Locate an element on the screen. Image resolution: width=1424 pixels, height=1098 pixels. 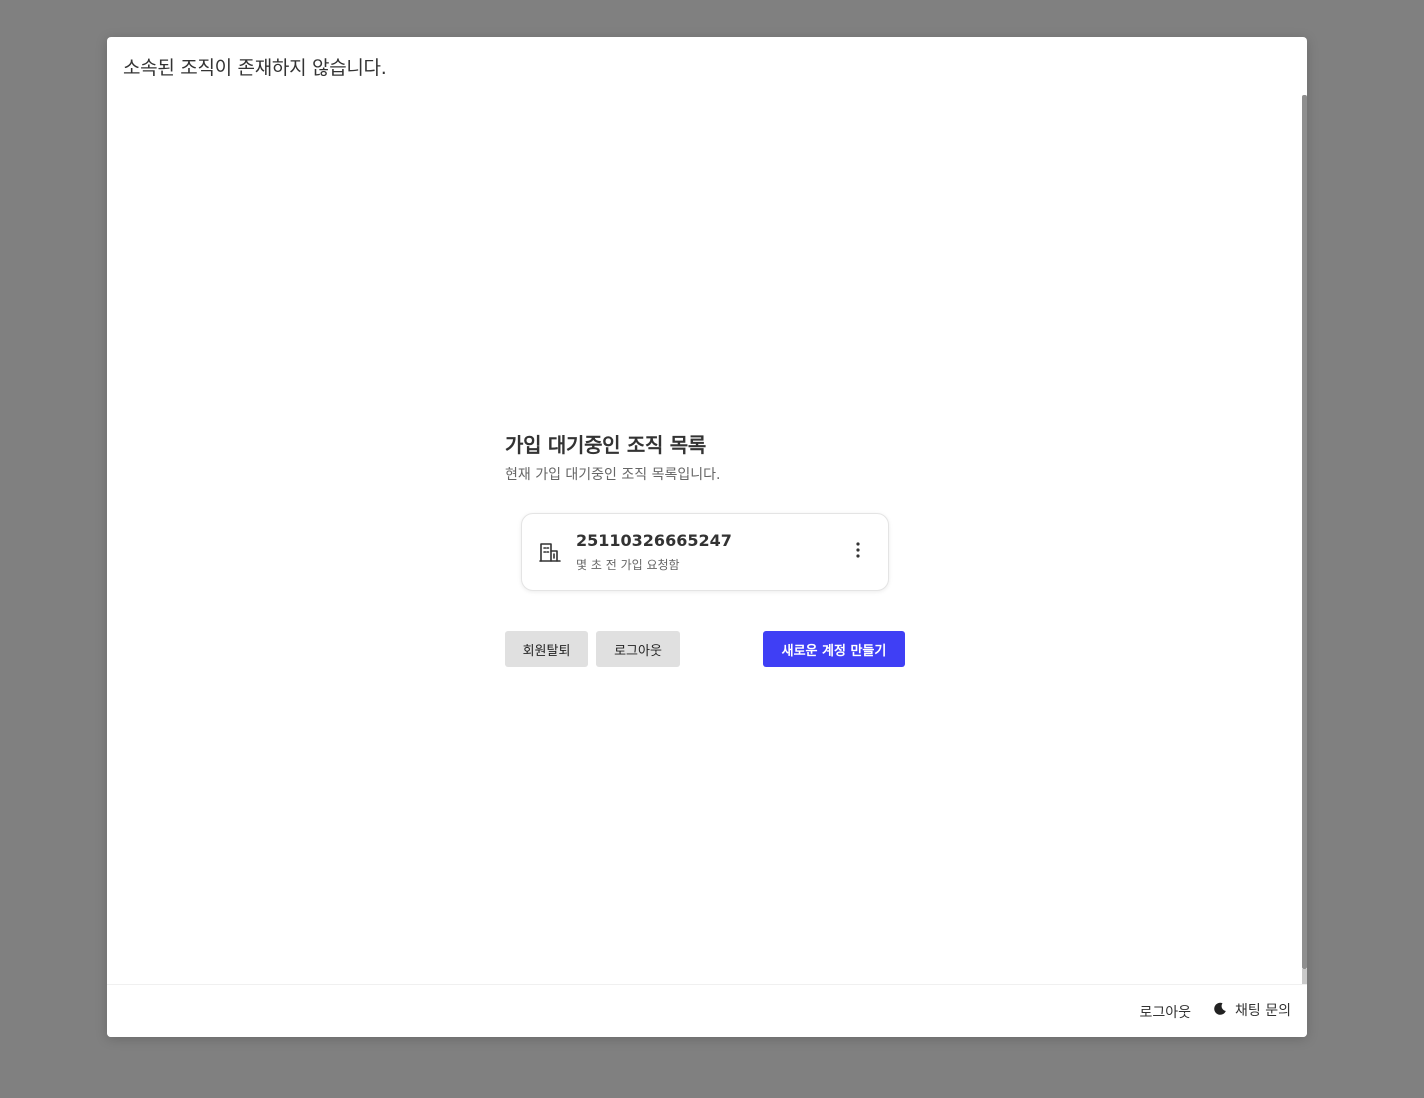
logout-button: 로그아웃 is located at coordinates (638, 649).